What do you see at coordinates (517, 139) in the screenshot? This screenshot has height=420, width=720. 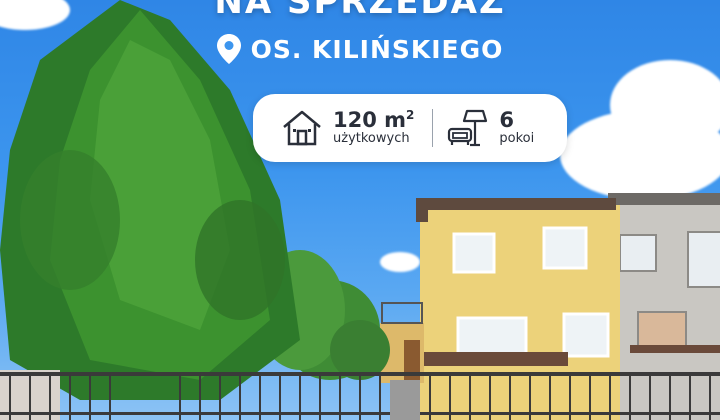 I see `rooms-unit: pokoi` at bounding box center [517, 139].